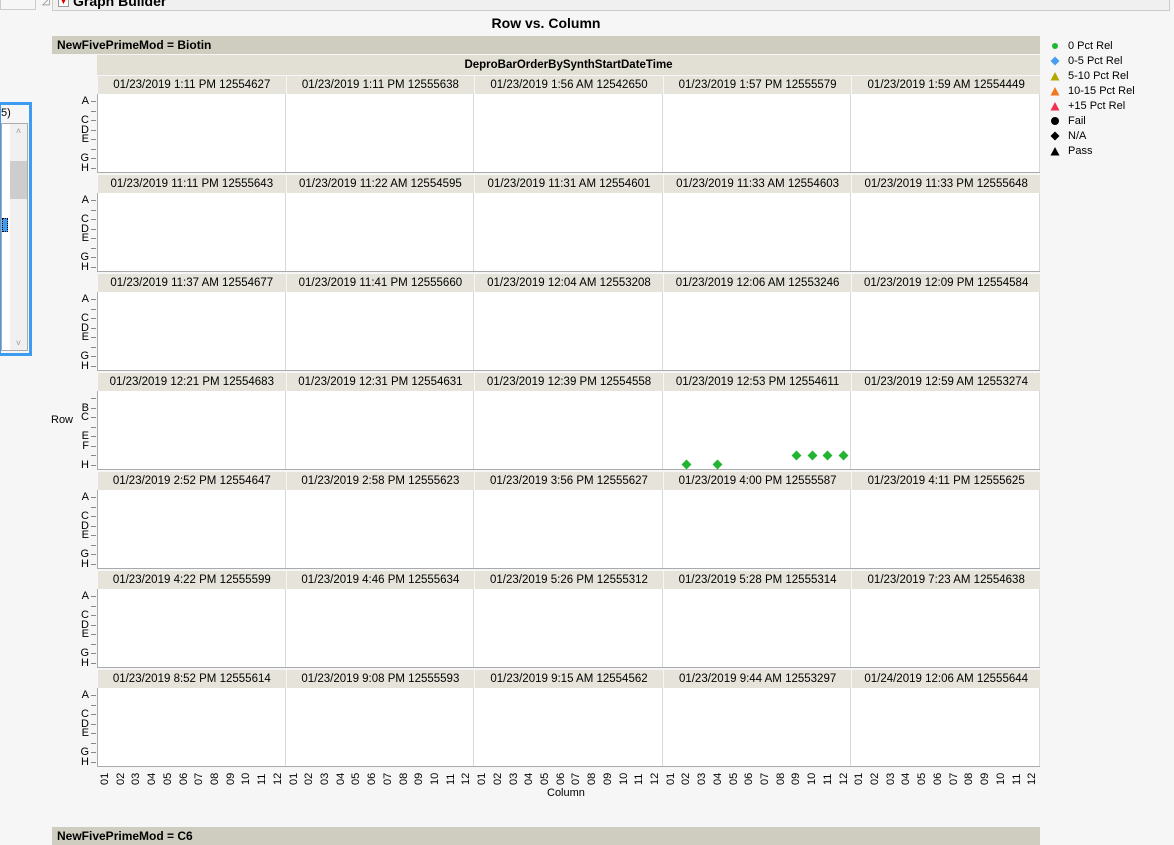 The width and height of the screenshot is (1174, 845). Describe the element at coordinates (120, 4) in the screenshot. I see `window-title: Graph Builder` at that location.